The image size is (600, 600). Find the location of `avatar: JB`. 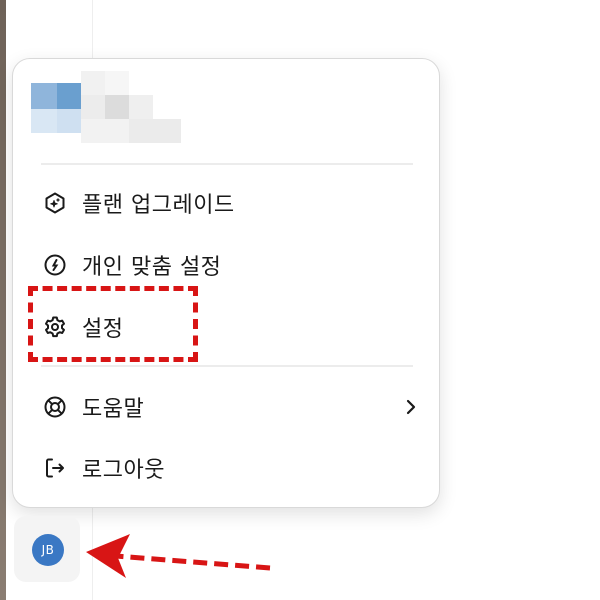

avatar: JB is located at coordinates (48, 550).